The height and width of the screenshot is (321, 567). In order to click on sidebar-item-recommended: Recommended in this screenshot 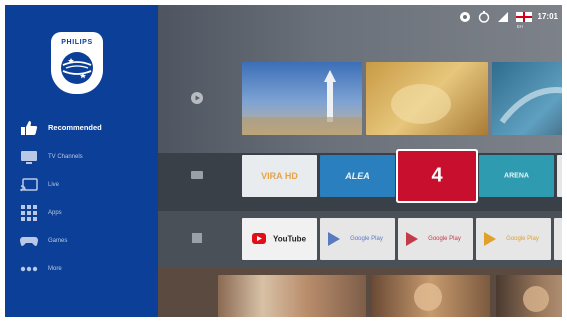, I will do `click(87, 127)`.